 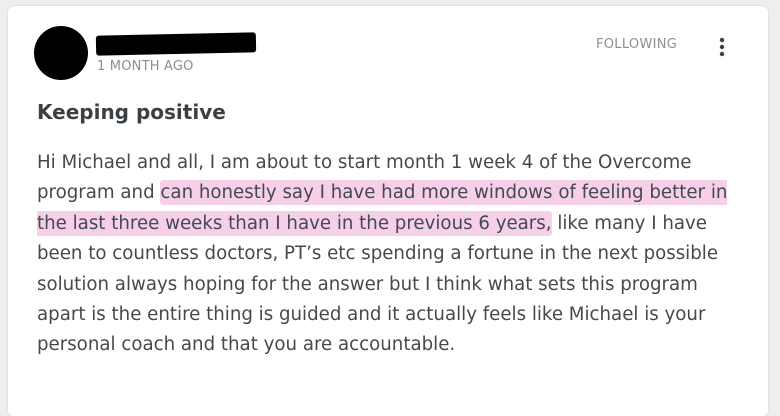 I want to click on more-vertical-icon, so click(x=722, y=47).